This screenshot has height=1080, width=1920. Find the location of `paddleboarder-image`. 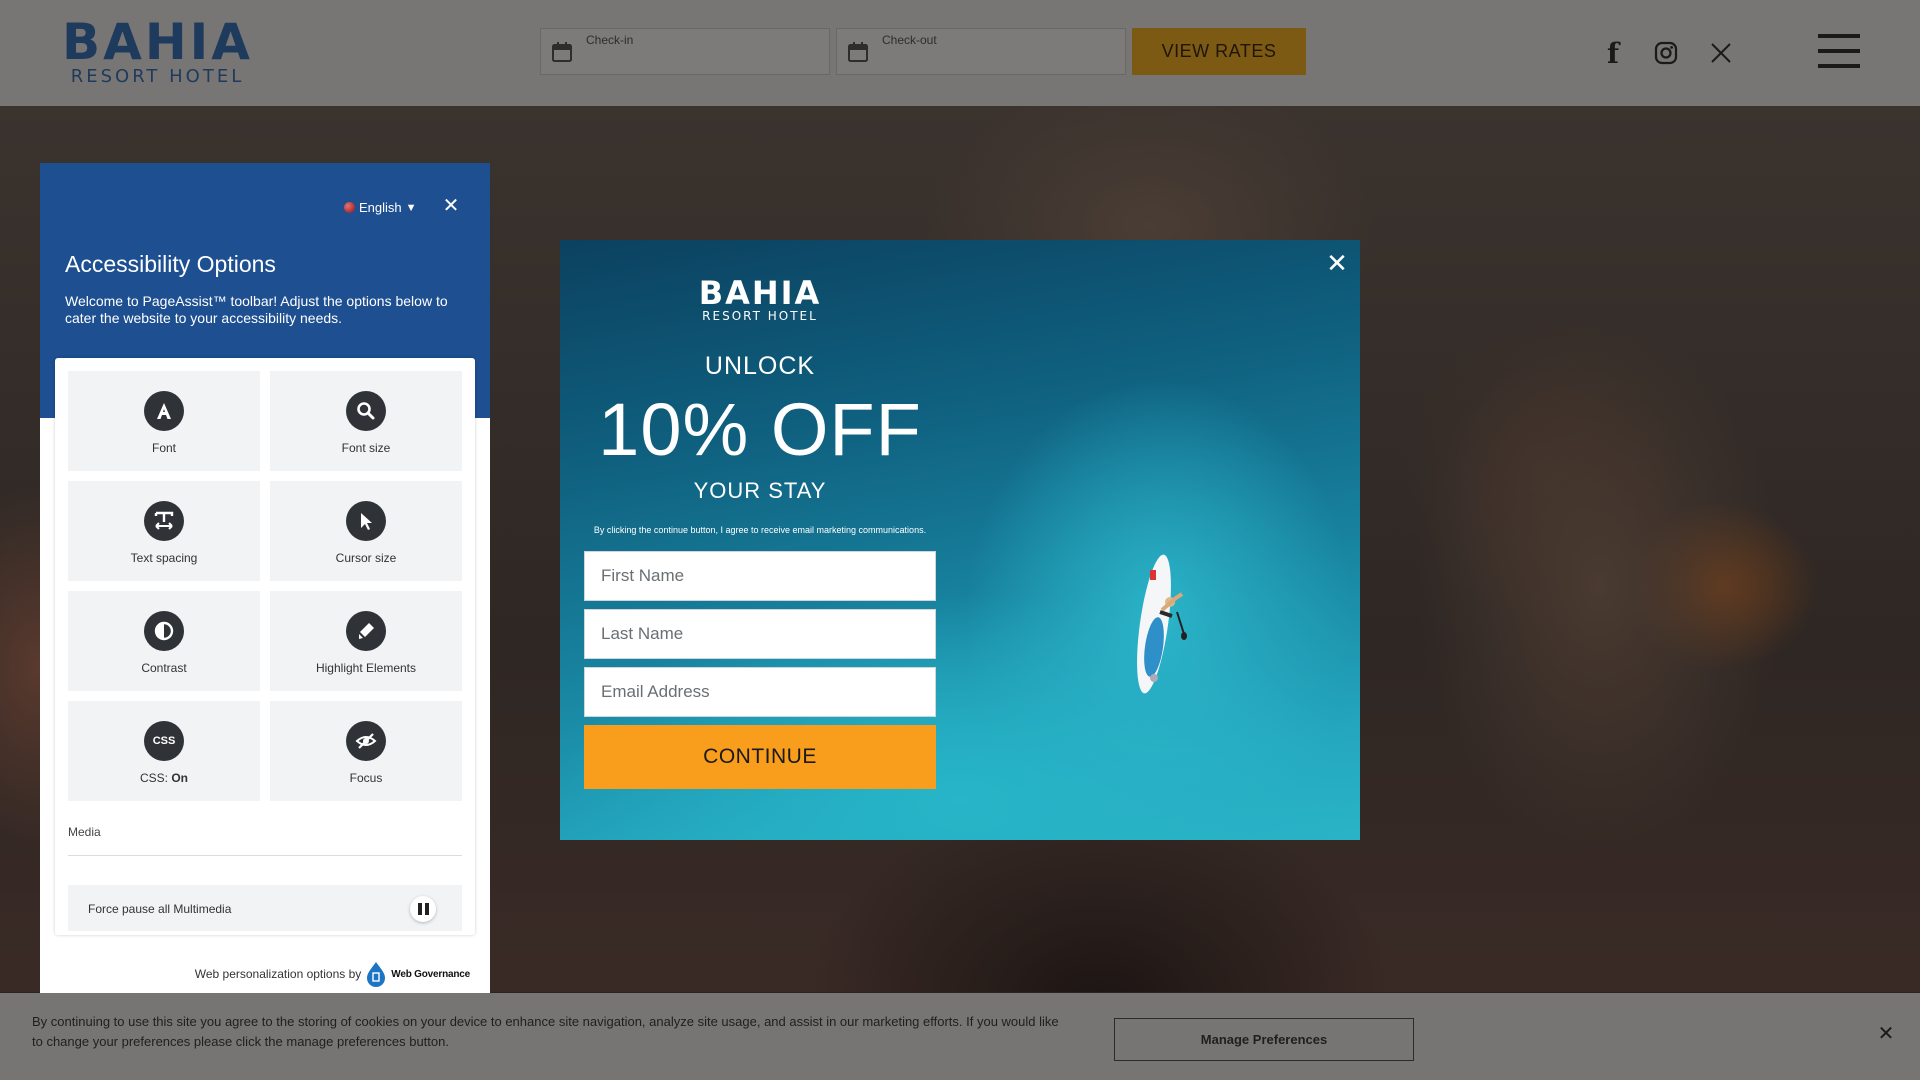

paddleboarder-image is located at coordinates (1162, 624).